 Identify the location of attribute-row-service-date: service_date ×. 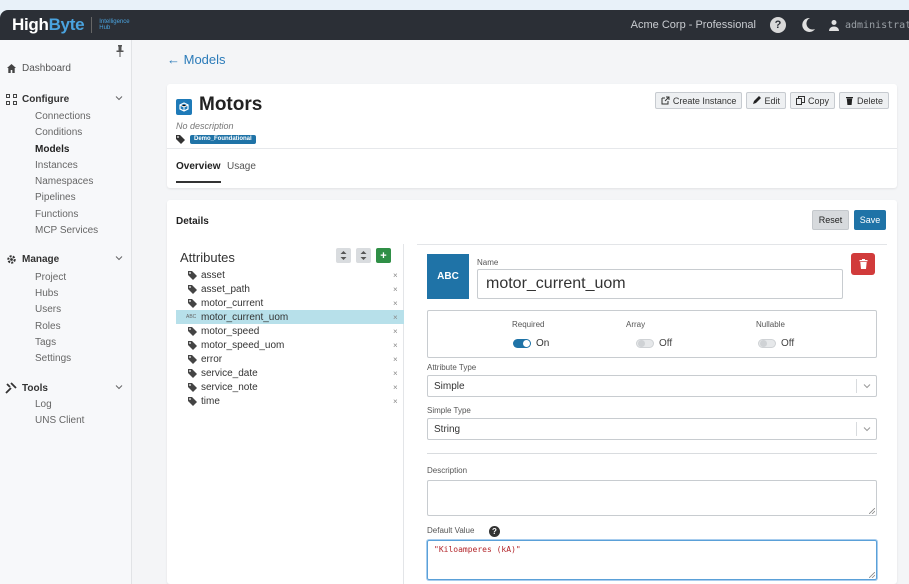
(290, 373).